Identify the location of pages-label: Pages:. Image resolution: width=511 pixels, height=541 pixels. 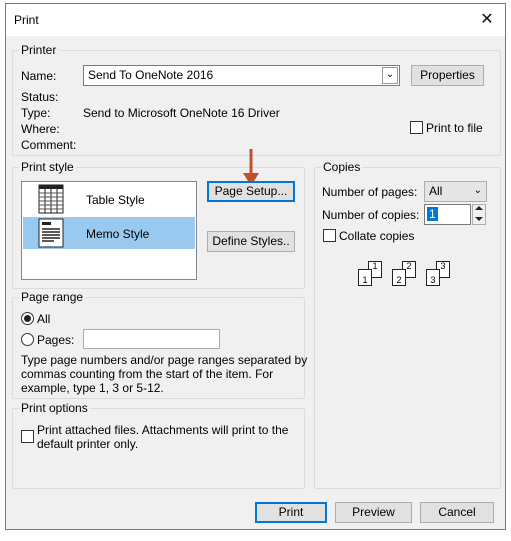
(55, 340).